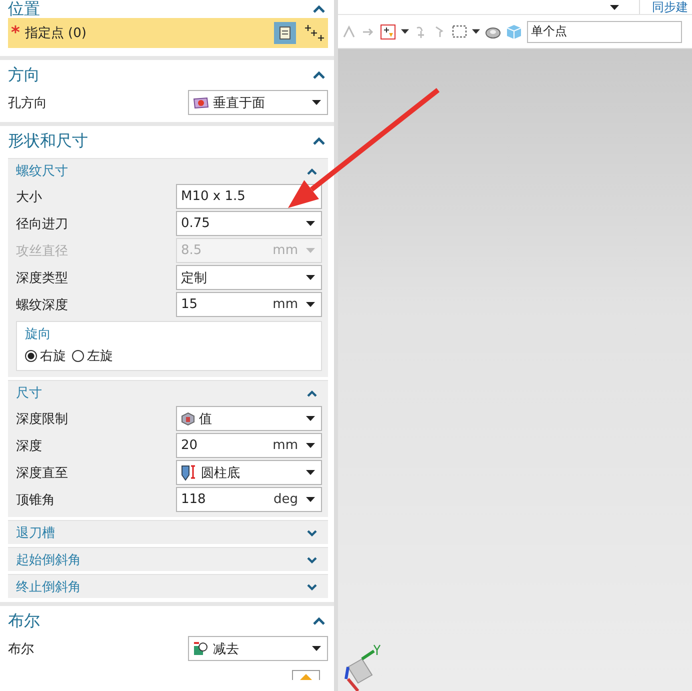 The height and width of the screenshot is (691, 692). I want to click on section-title: 位置, so click(24, 9).